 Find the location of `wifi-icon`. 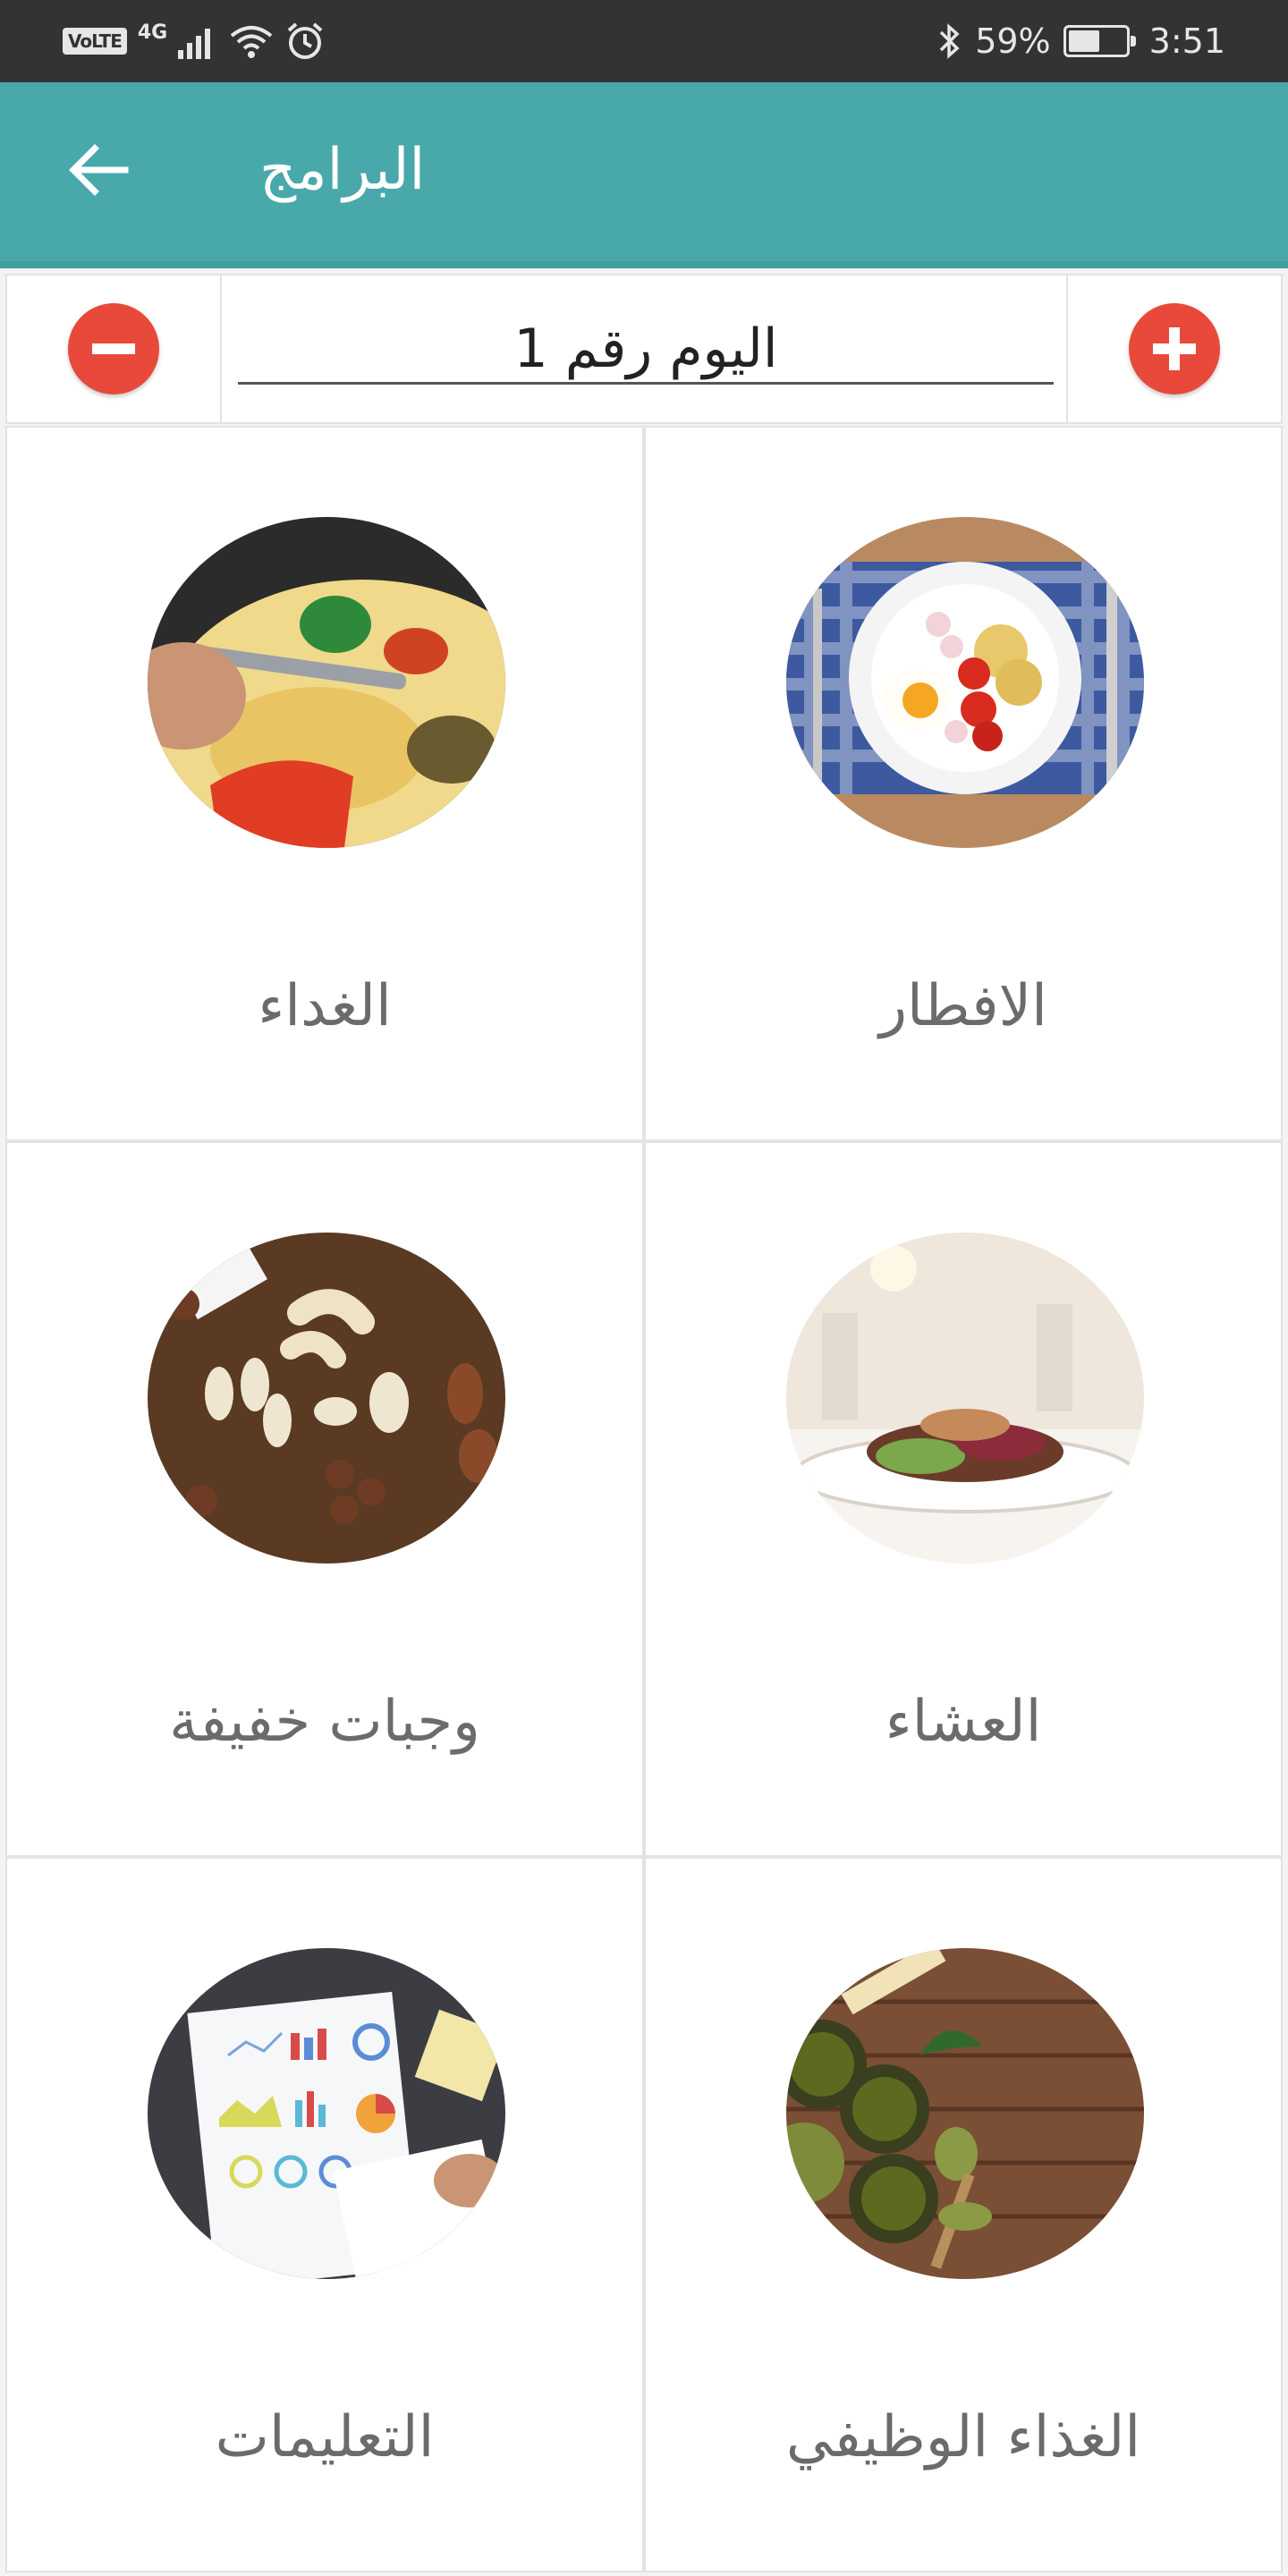

wifi-icon is located at coordinates (251, 42).